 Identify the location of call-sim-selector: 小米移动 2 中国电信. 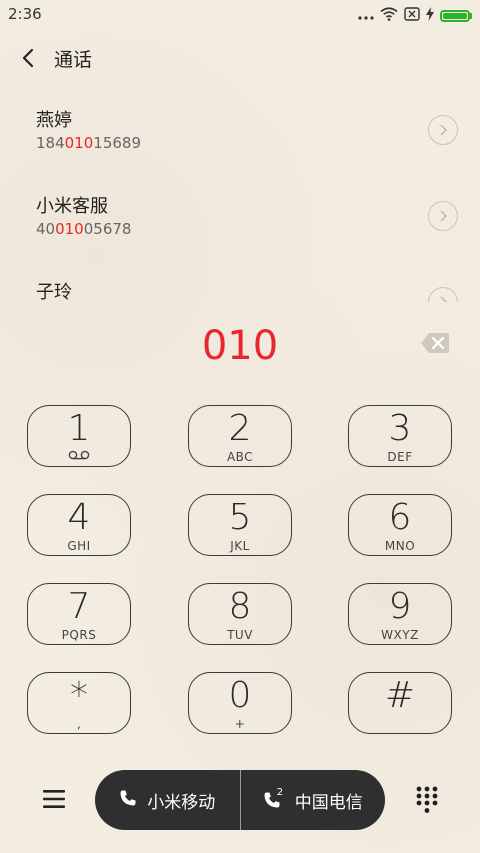
(240, 800).